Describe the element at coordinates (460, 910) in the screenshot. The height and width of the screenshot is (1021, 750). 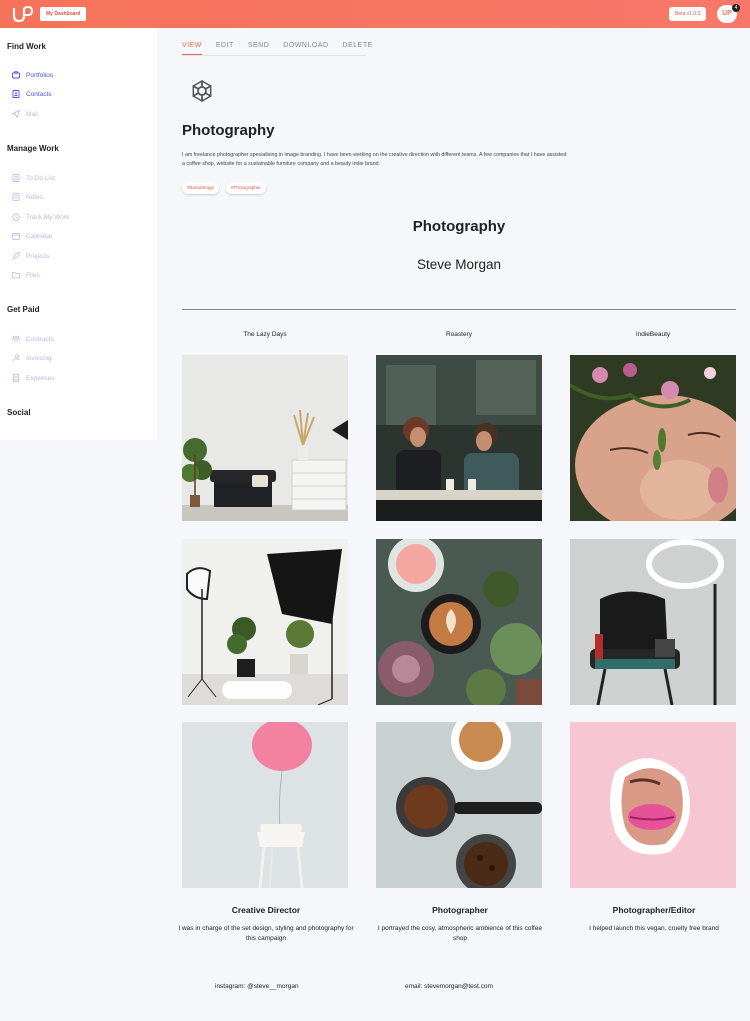
I see `role-title-photographer: Photographer` at that location.